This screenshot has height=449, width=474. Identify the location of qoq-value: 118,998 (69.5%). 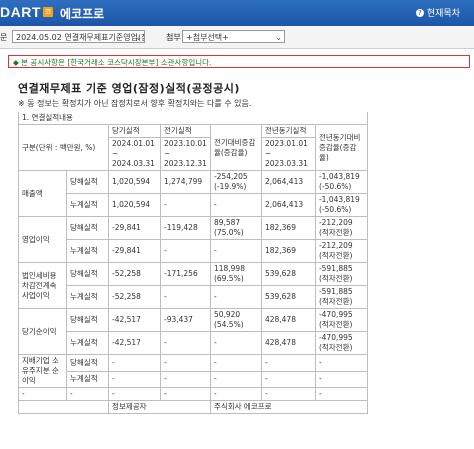
(235, 274).